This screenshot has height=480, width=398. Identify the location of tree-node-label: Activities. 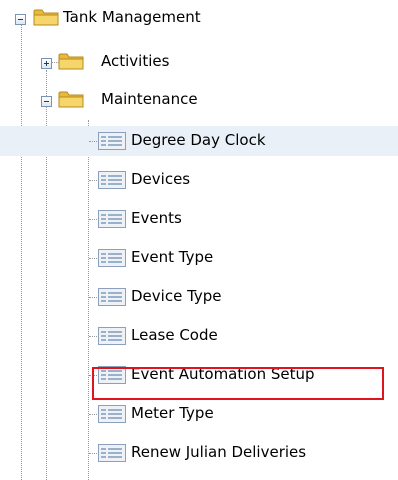
(135, 61).